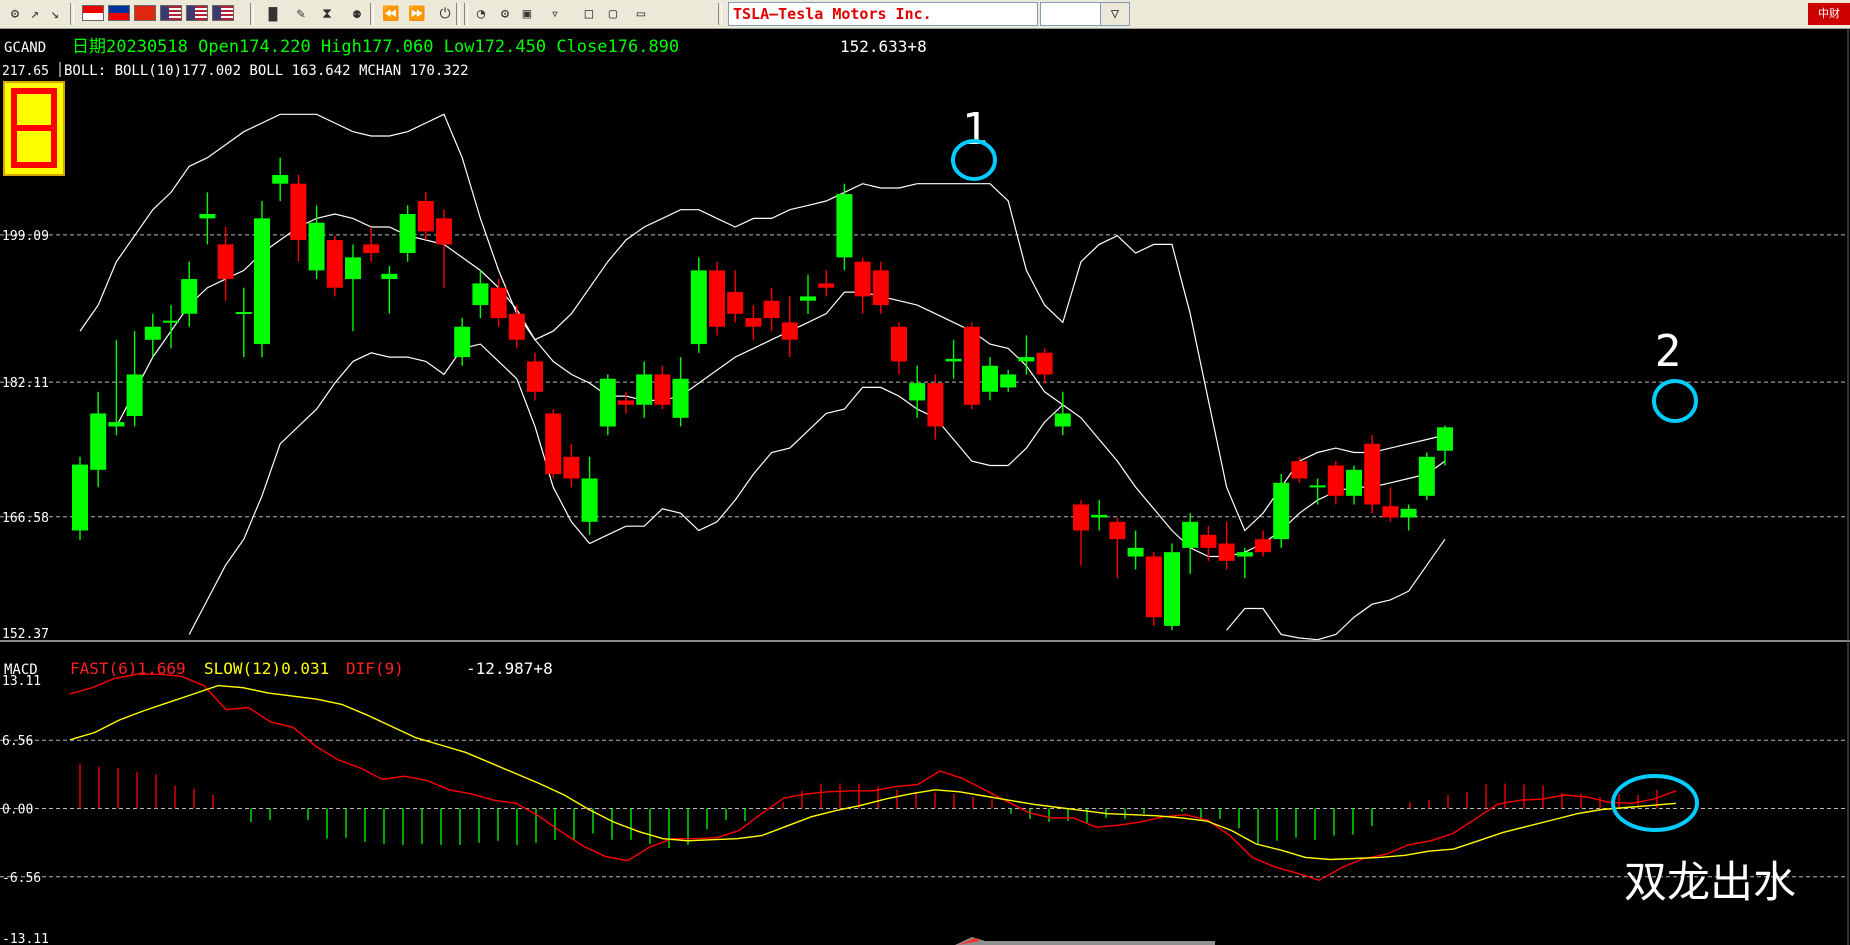 The width and height of the screenshot is (1850, 945). Describe the element at coordinates (883, 14) in the screenshot. I see `symbol-input: TSLA—Tesla Motors Inc.` at that location.